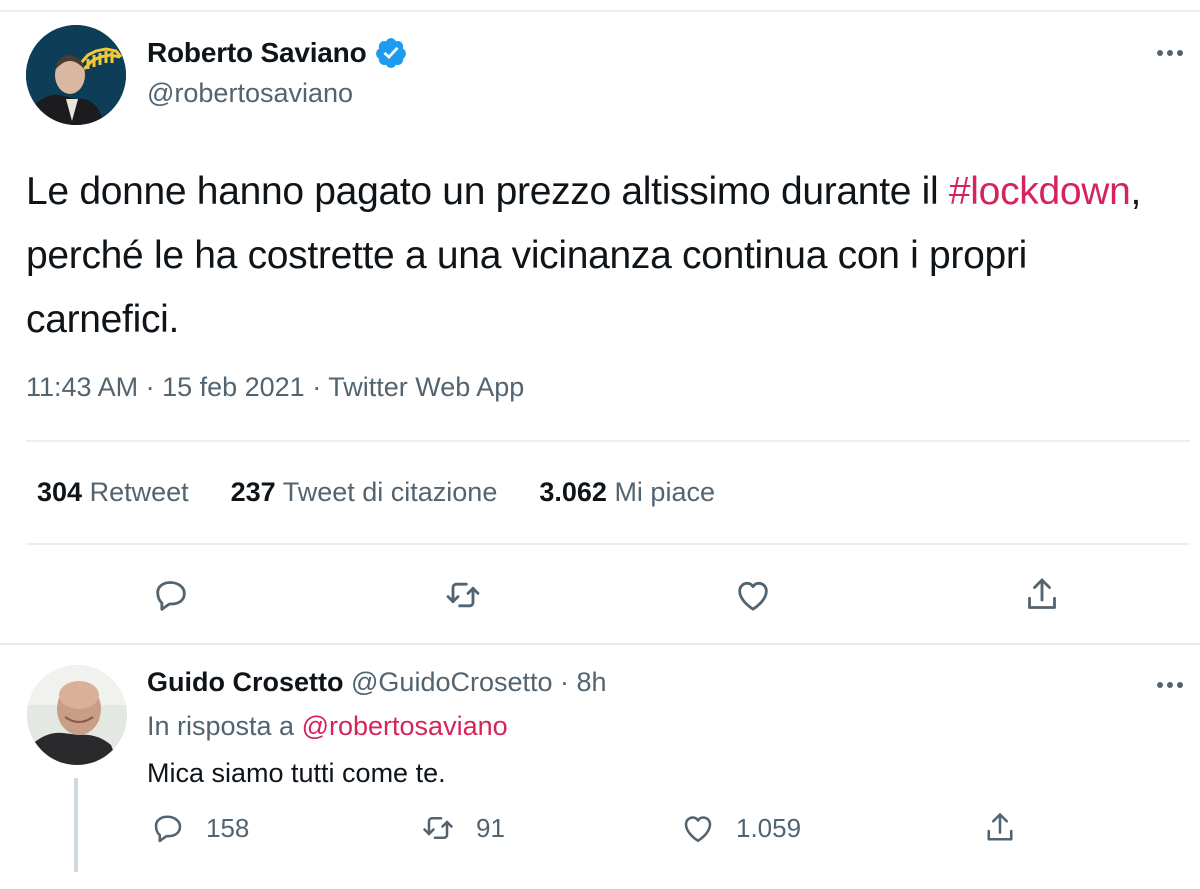 Image resolution: width=1200 pixels, height=889 pixels. I want to click on thread-connector-line, so click(76, 825).